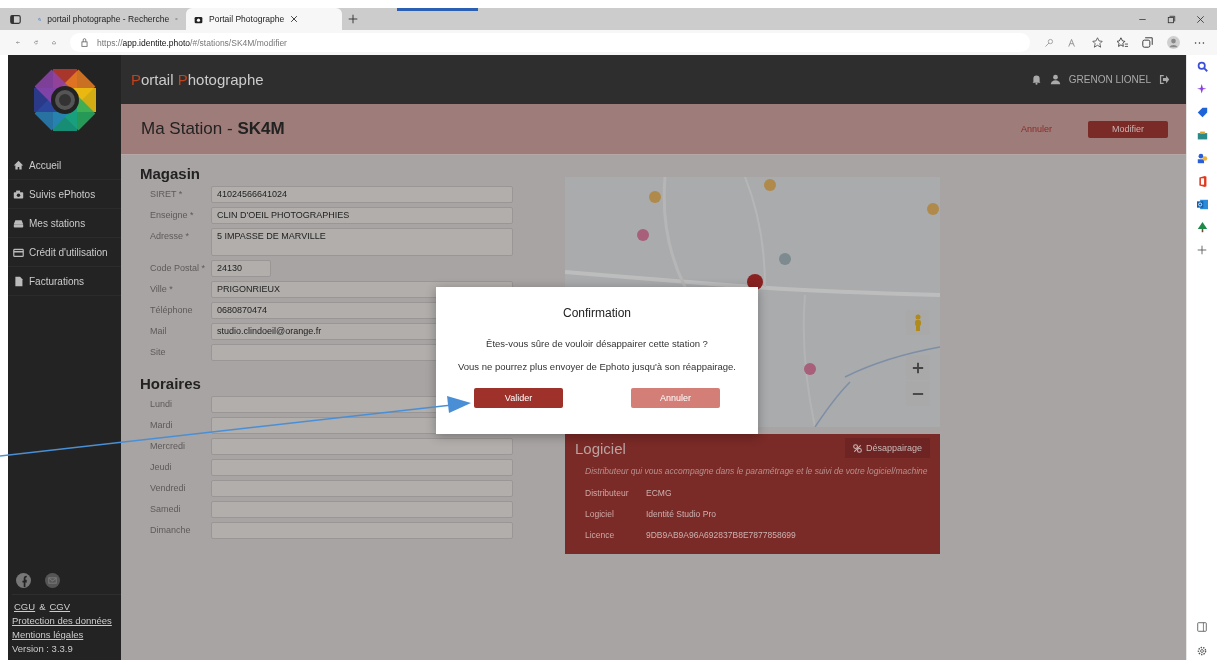 The width and height of the screenshot is (1217, 660). What do you see at coordinates (600, 448) in the screenshot?
I see `panel-title: Logiciel` at bounding box center [600, 448].